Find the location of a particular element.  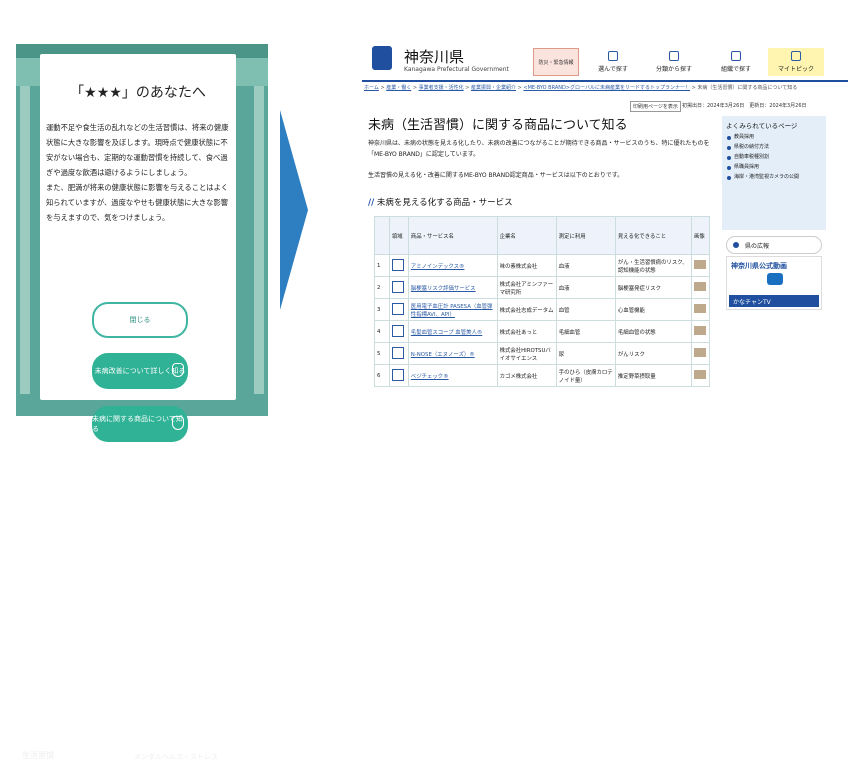

row-number: 4 is located at coordinates (382, 331).